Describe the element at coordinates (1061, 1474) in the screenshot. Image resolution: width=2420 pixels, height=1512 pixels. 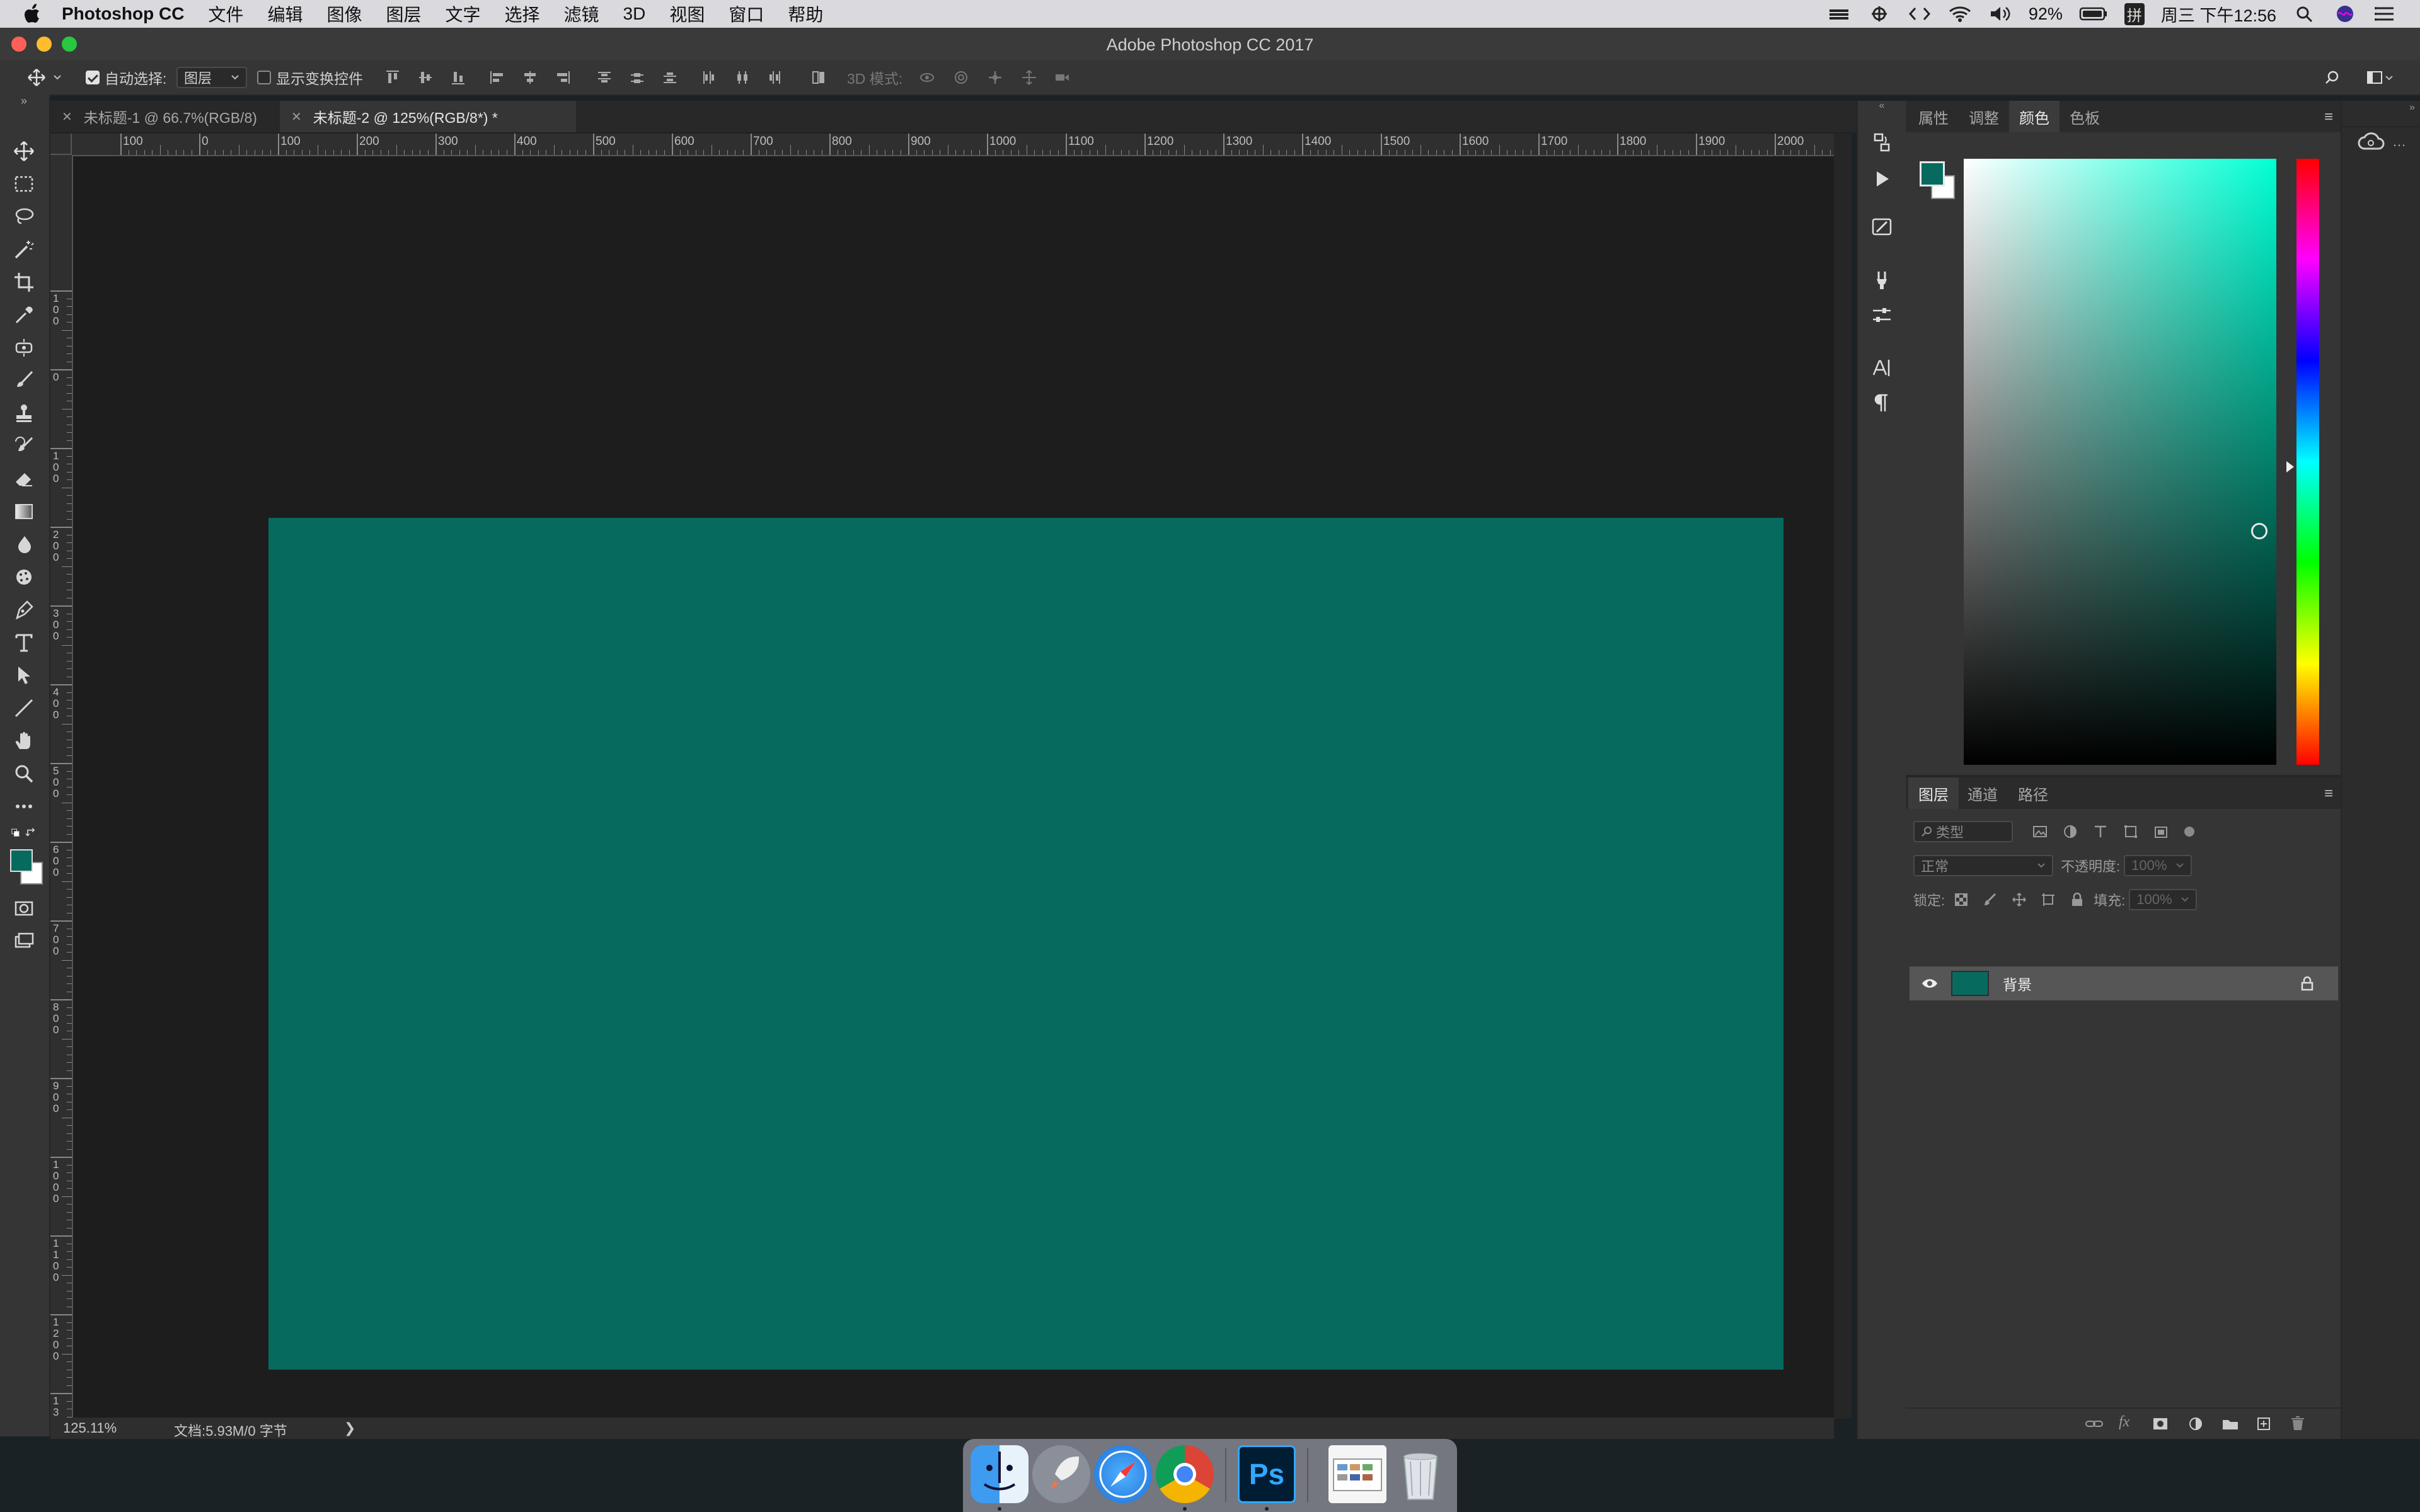
I see `launchpad-icon` at that location.